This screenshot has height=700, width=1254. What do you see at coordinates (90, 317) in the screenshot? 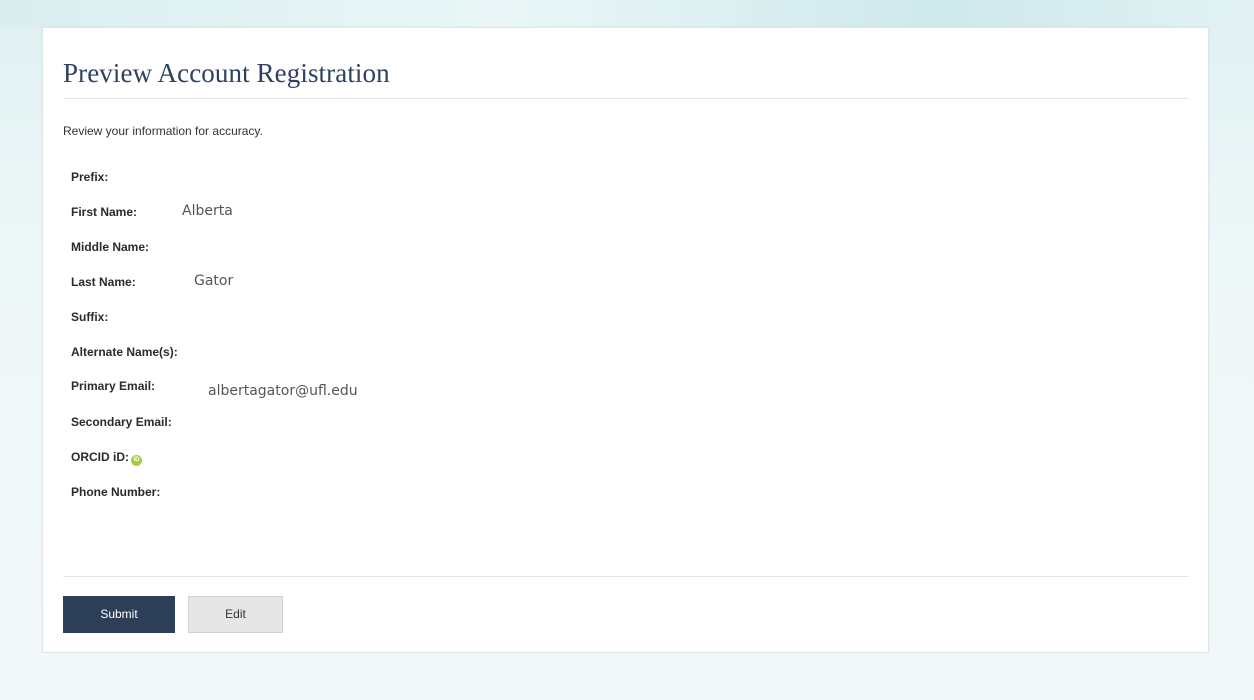
I see `suffix-label: Suffix:` at bounding box center [90, 317].